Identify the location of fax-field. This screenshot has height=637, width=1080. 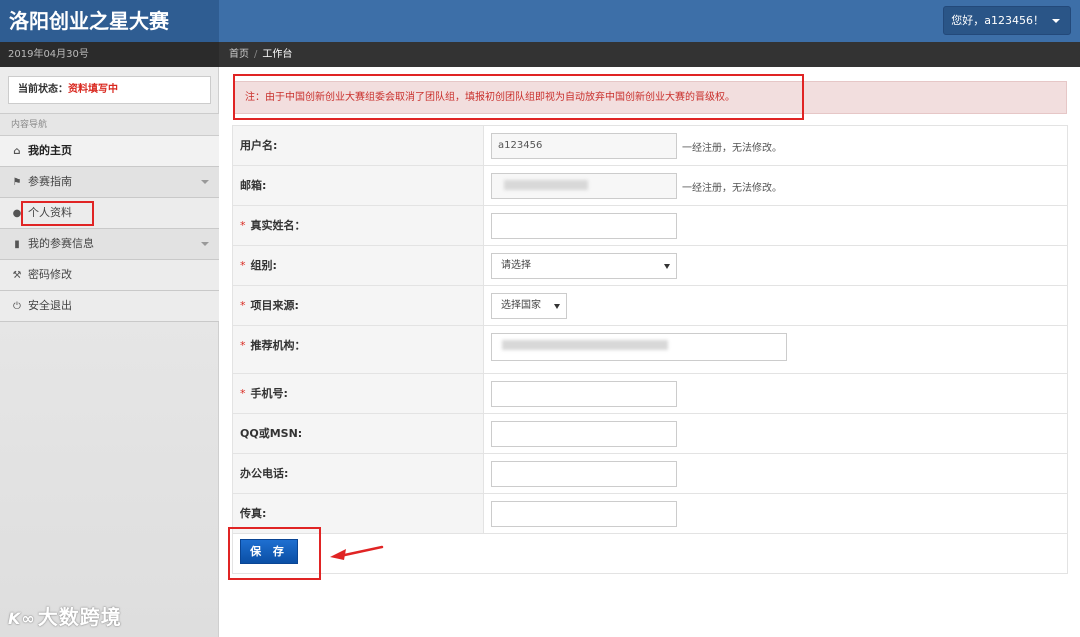
(584, 514).